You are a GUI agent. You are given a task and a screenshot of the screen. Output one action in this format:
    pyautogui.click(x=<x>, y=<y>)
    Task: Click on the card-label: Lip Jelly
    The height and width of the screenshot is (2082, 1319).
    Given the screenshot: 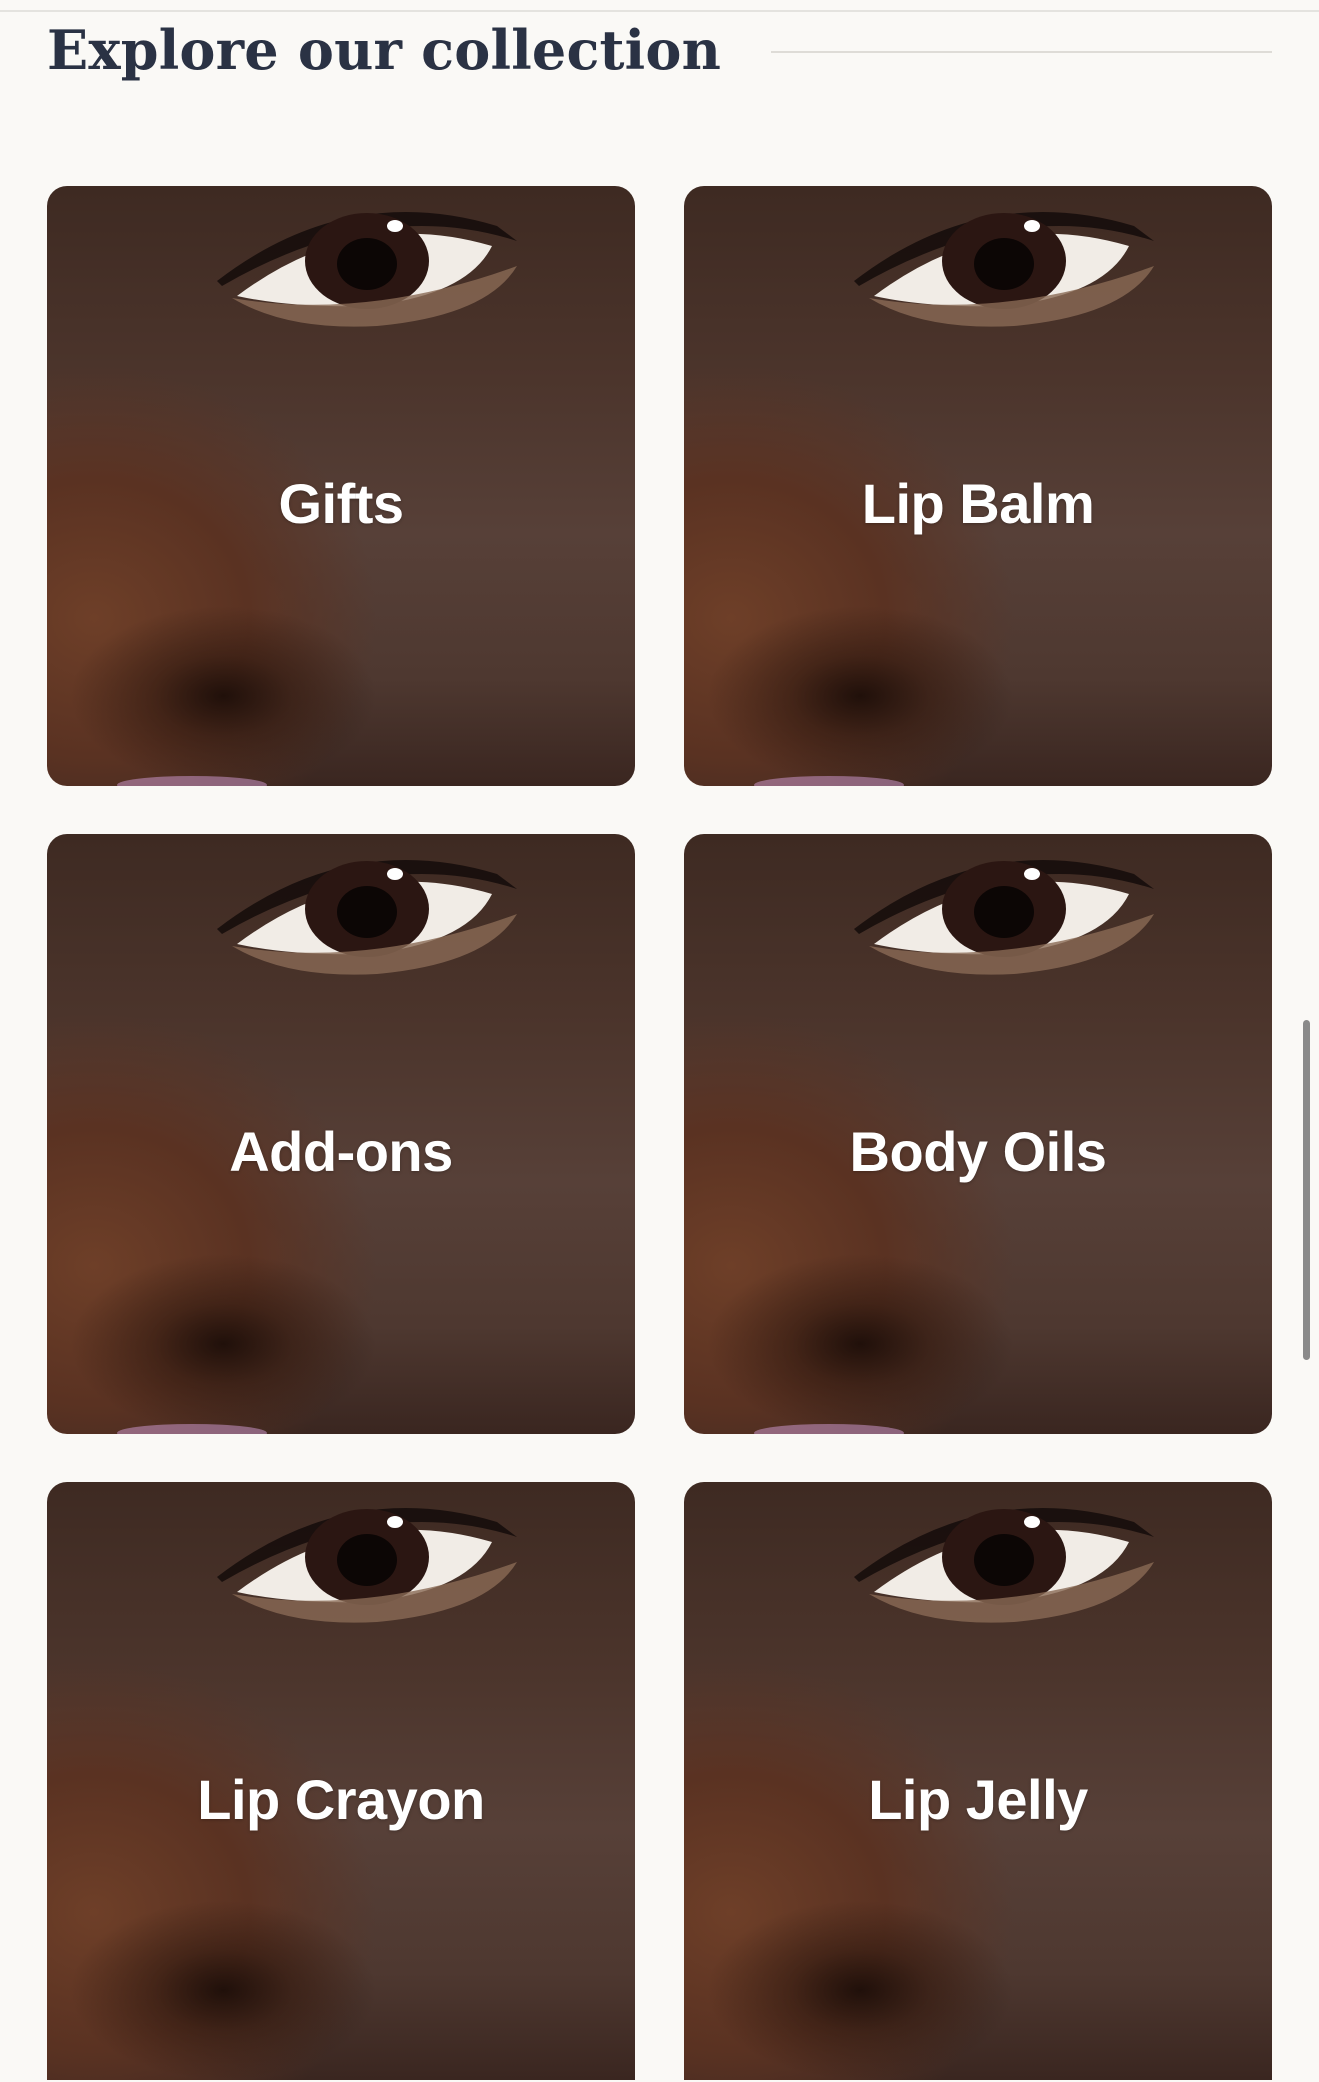 What is the action you would take?
    pyautogui.click(x=978, y=1799)
    